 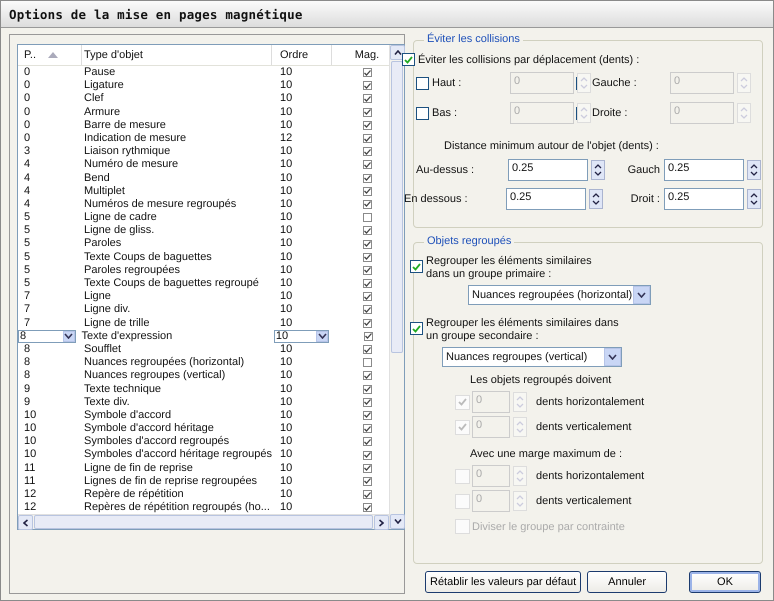 What do you see at coordinates (397, 52) in the screenshot?
I see `scroll-up-icon` at bounding box center [397, 52].